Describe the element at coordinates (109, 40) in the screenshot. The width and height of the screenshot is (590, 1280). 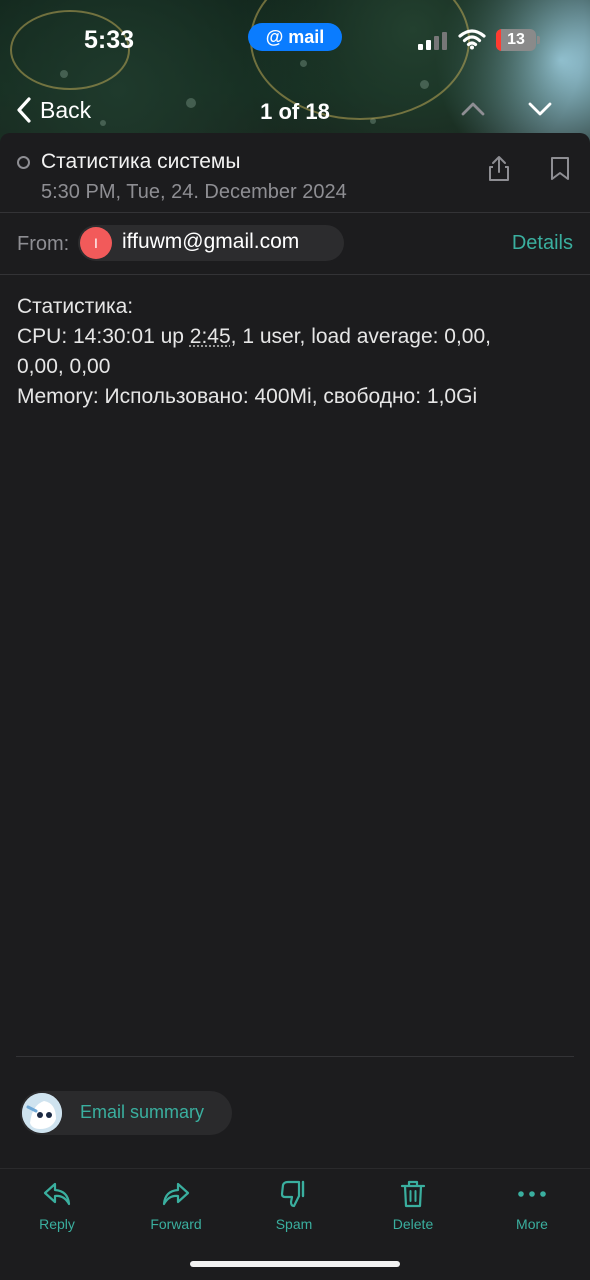
I see `status-time: 5:33` at that location.